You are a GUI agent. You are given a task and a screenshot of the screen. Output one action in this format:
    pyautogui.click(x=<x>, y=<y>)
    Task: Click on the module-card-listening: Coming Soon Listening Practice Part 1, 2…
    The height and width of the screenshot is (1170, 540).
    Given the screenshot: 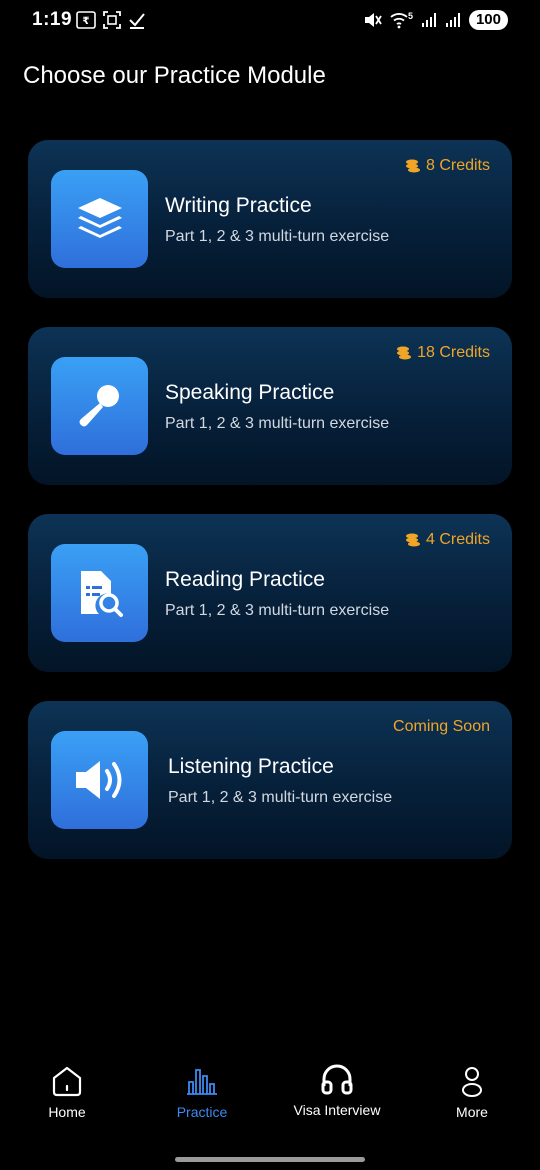 What is the action you would take?
    pyautogui.click(x=270, y=780)
    